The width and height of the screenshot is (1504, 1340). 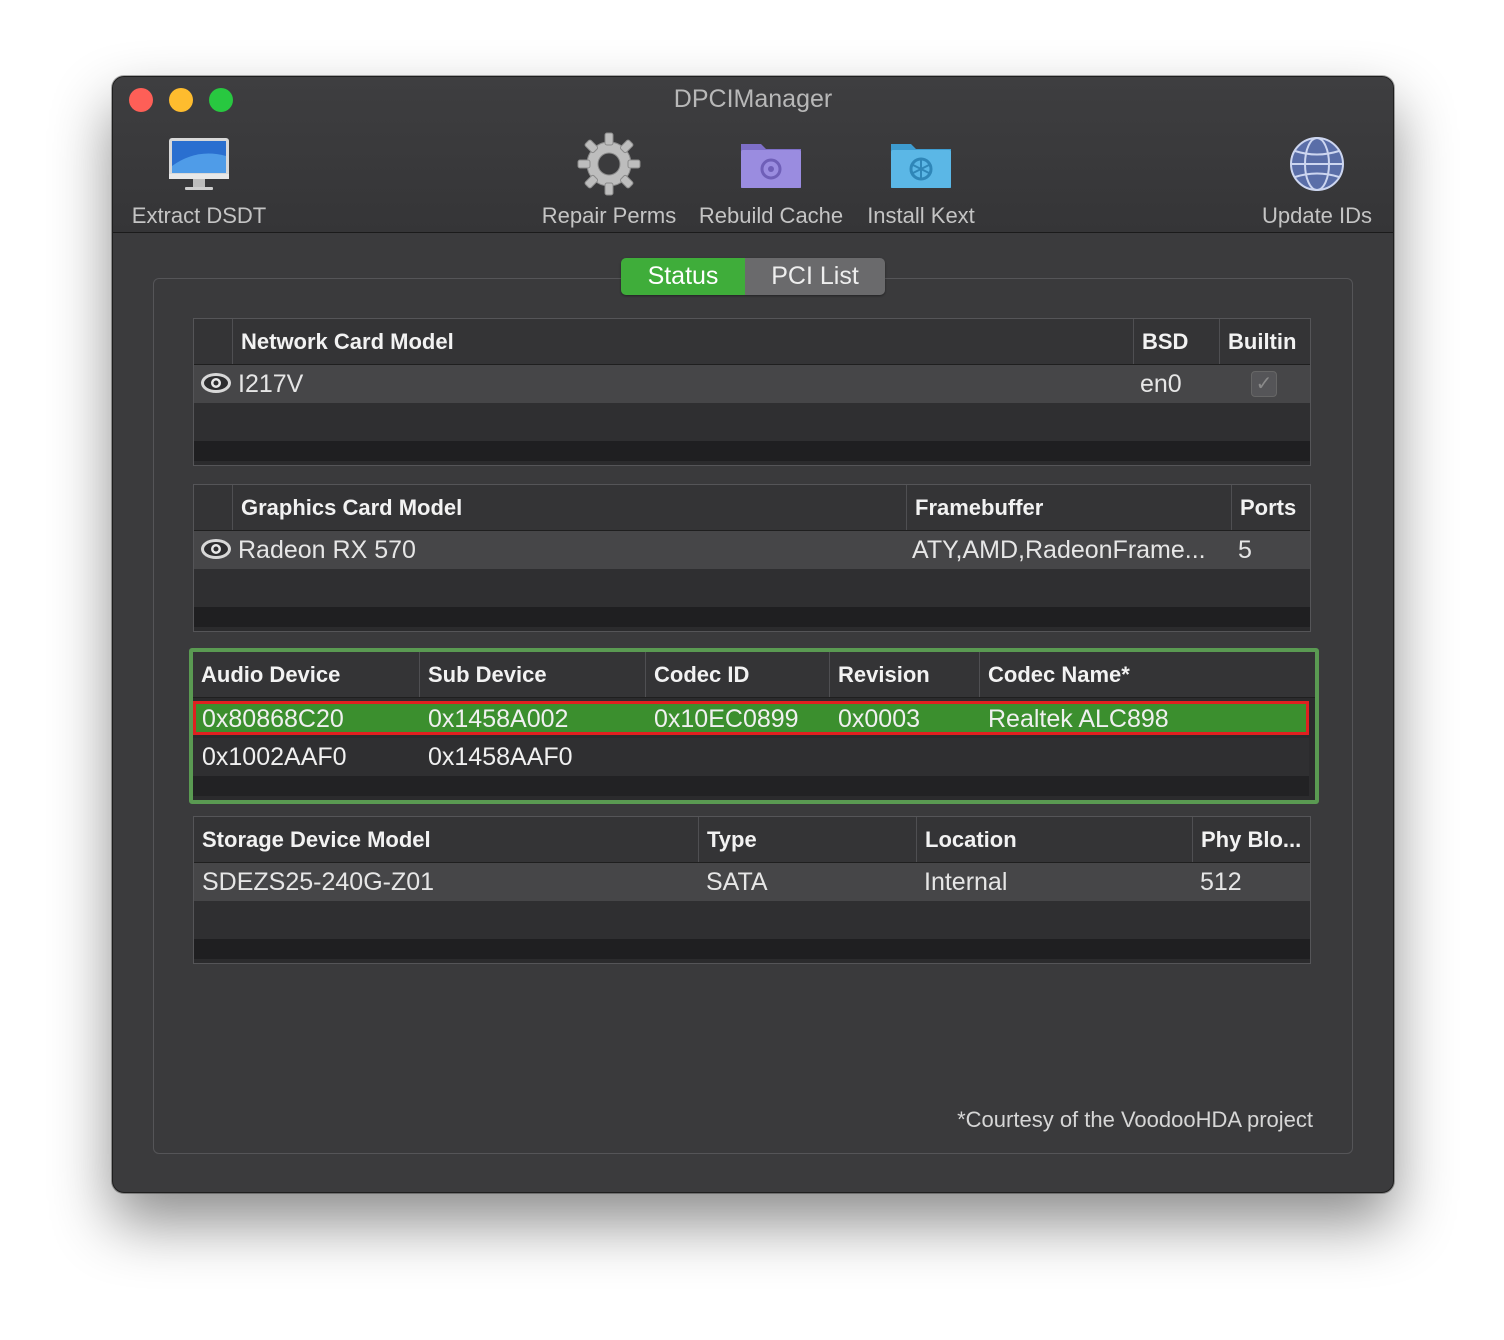 What do you see at coordinates (752, 384) in the screenshot?
I see `table-row: I217V en0 ✓` at bounding box center [752, 384].